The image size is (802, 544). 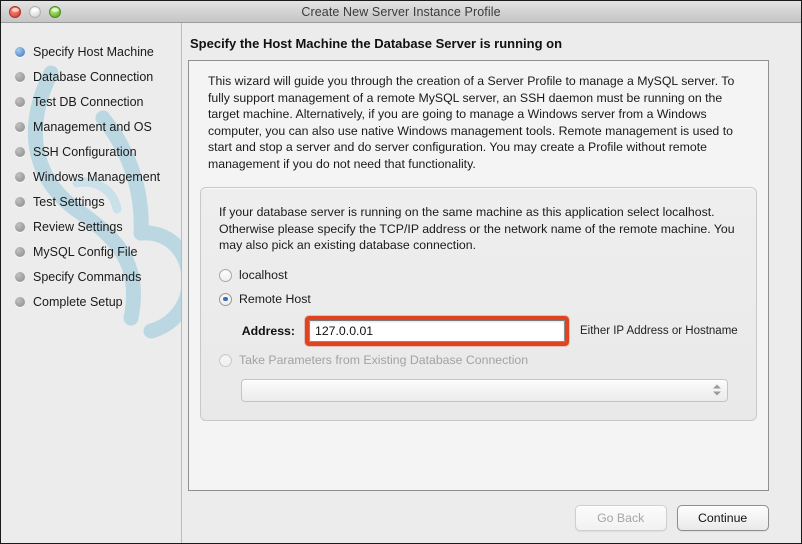 I want to click on address-highlight-annotation, so click(x=437, y=330).